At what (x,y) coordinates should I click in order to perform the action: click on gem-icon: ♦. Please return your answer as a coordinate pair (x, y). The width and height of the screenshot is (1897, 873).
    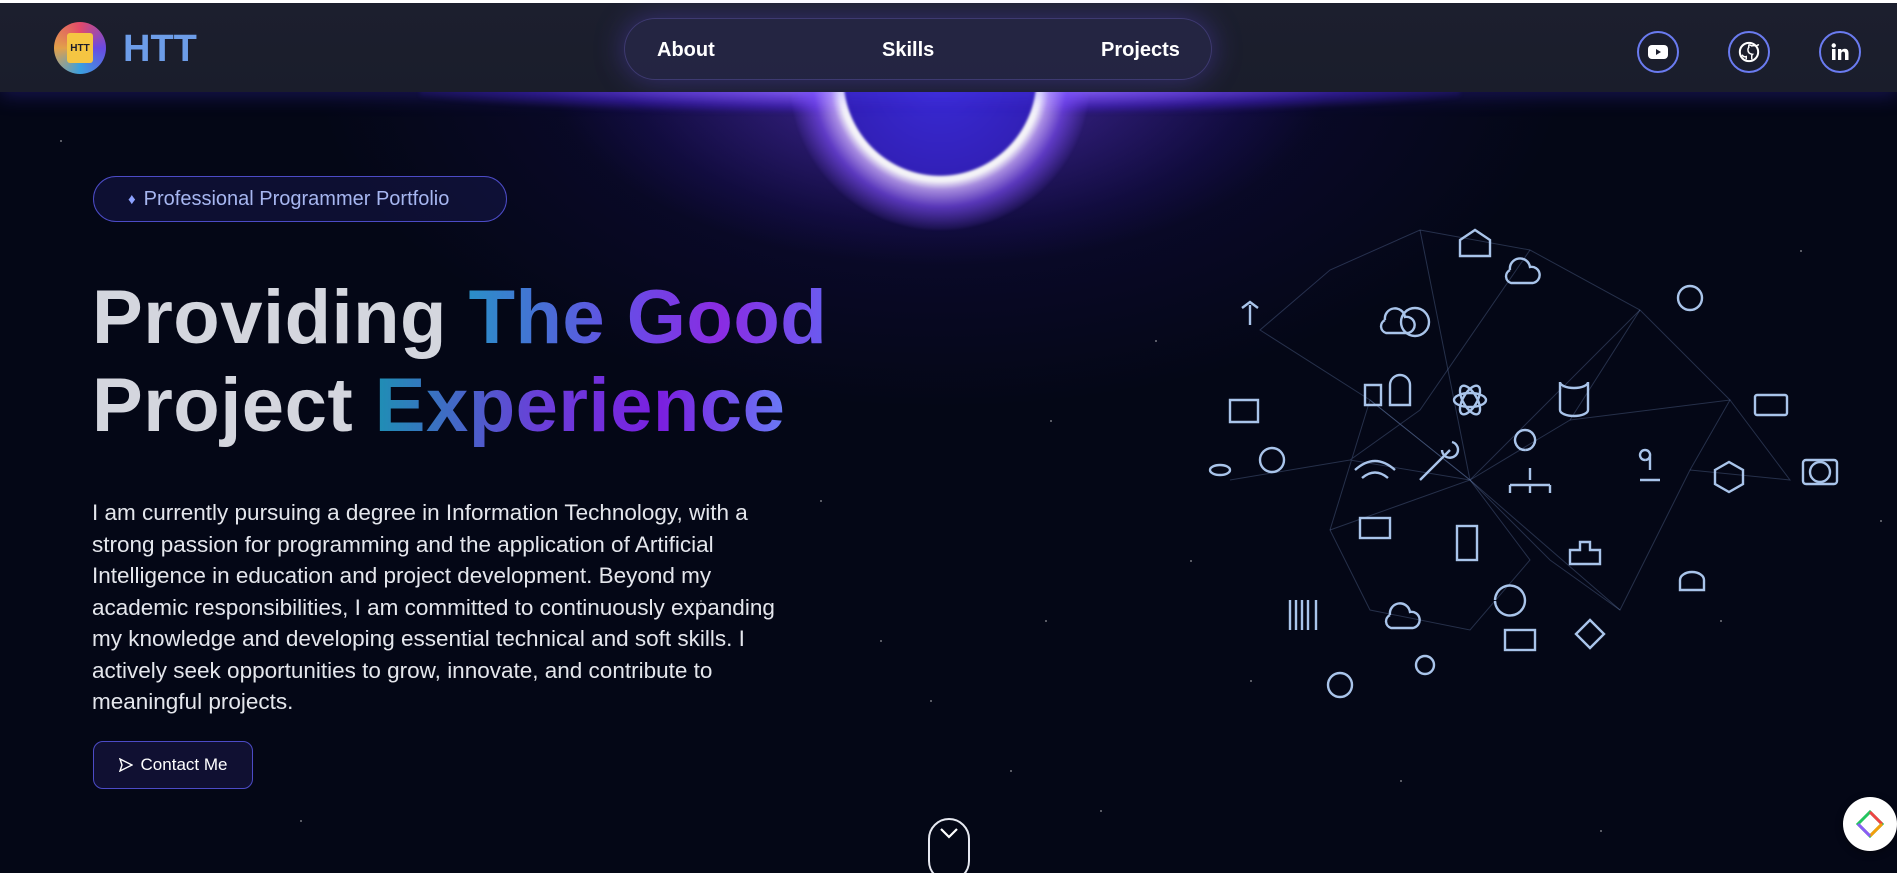
    Looking at the image, I should click on (132, 199).